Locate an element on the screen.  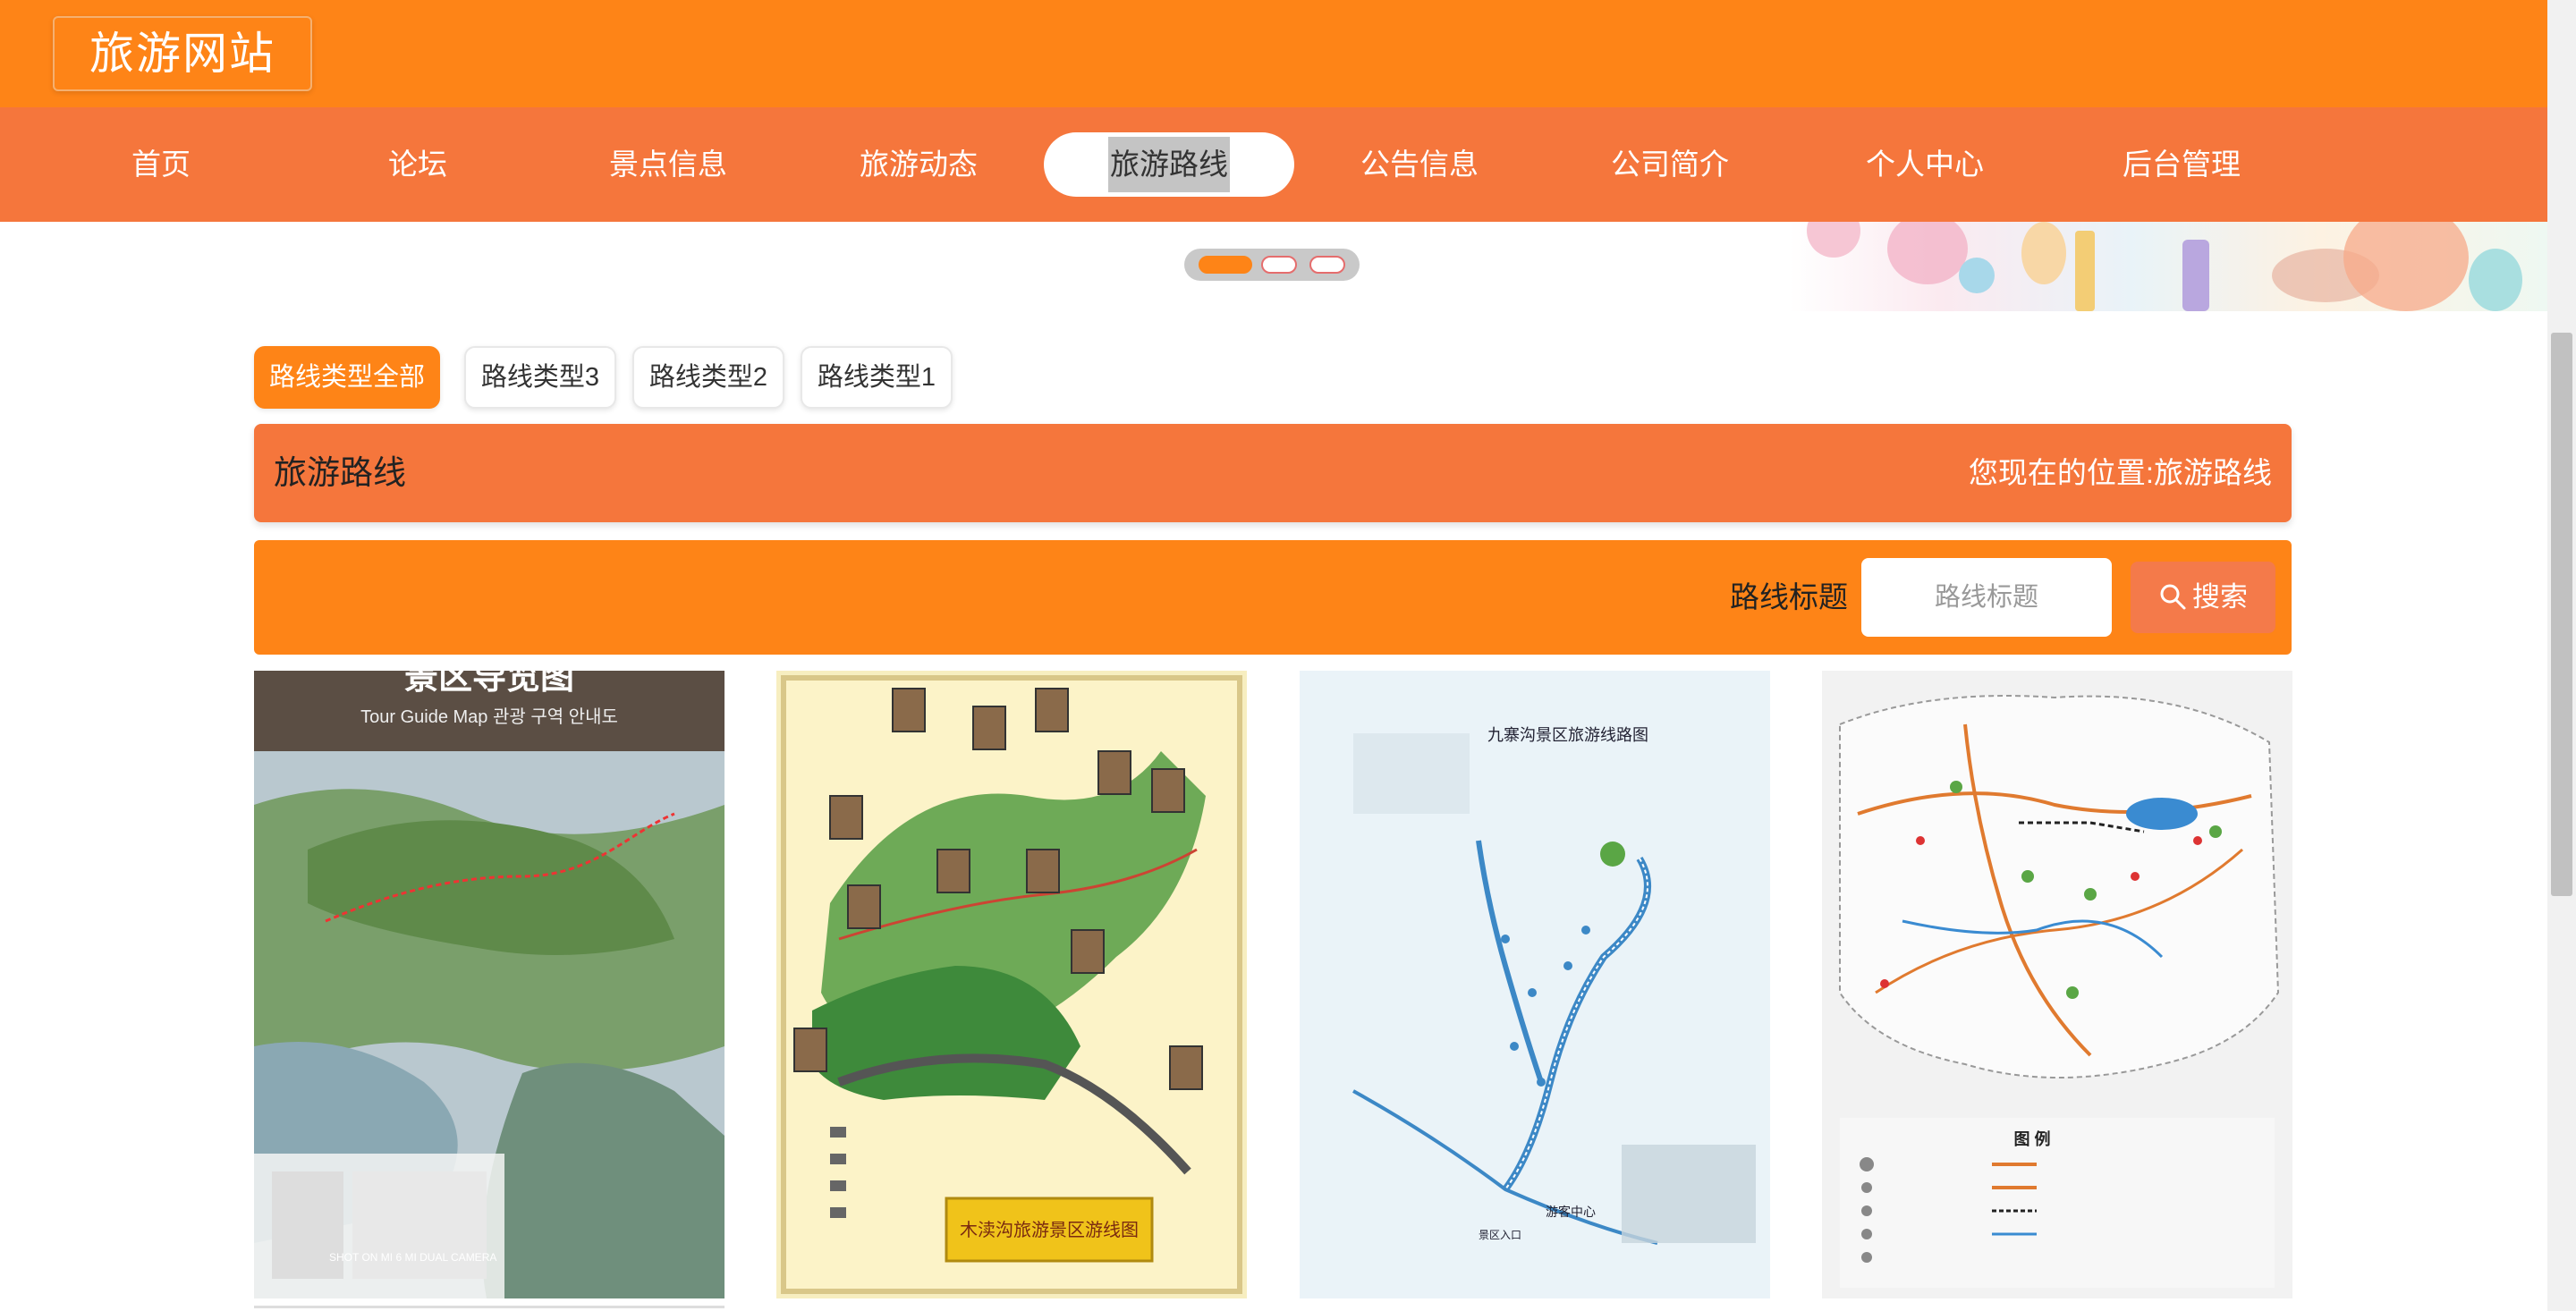
card-image-subtitle: Tour Guide Map 관광 구역 안내도 is located at coordinates (489, 716).